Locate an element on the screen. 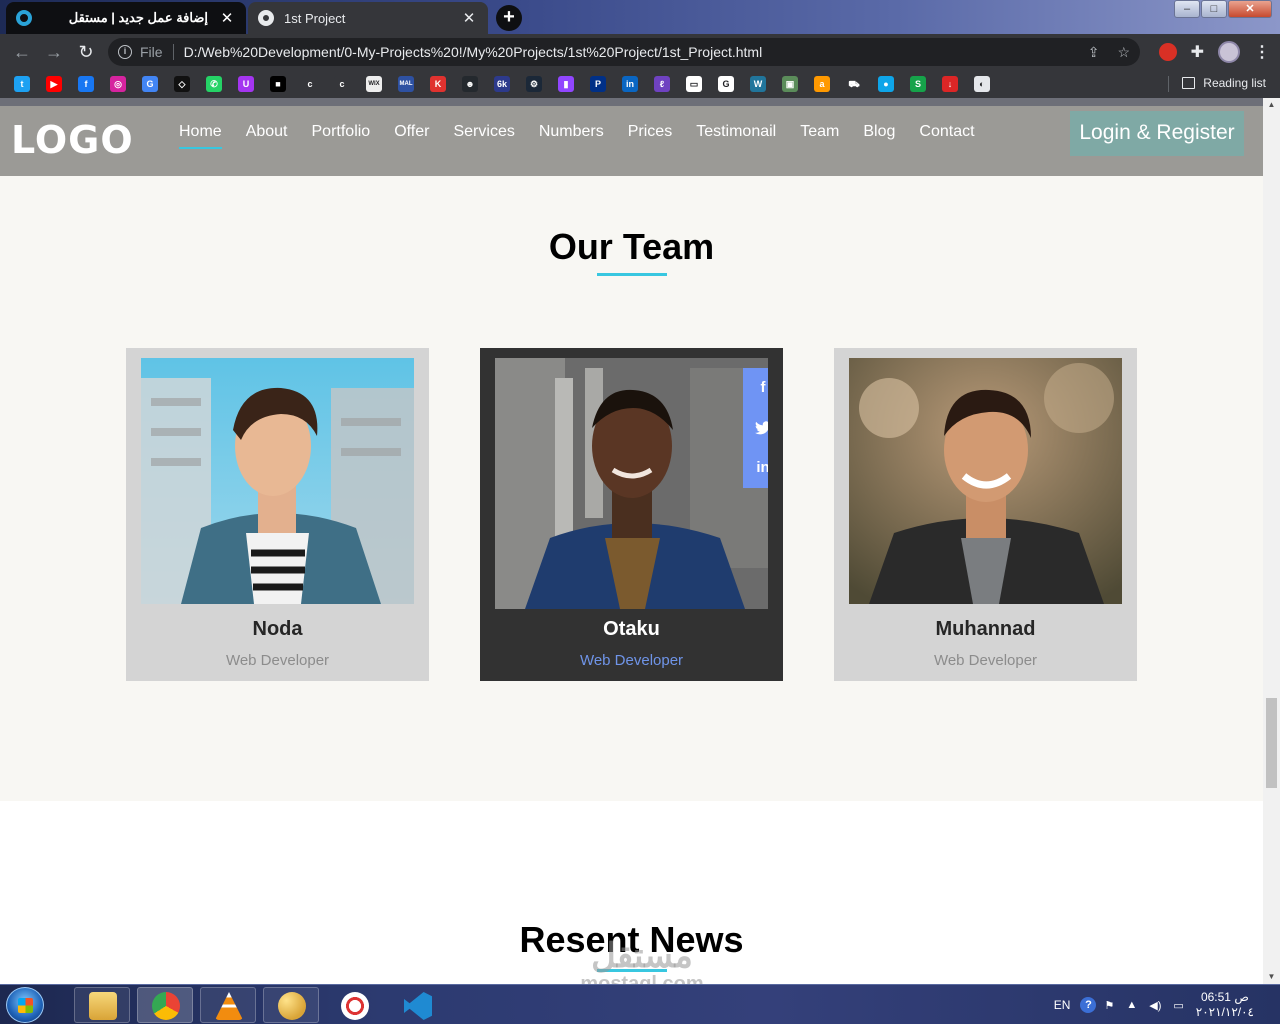 The width and height of the screenshot is (1280, 1024). tab-1st-project: 1st Project ✕ is located at coordinates (368, 18).